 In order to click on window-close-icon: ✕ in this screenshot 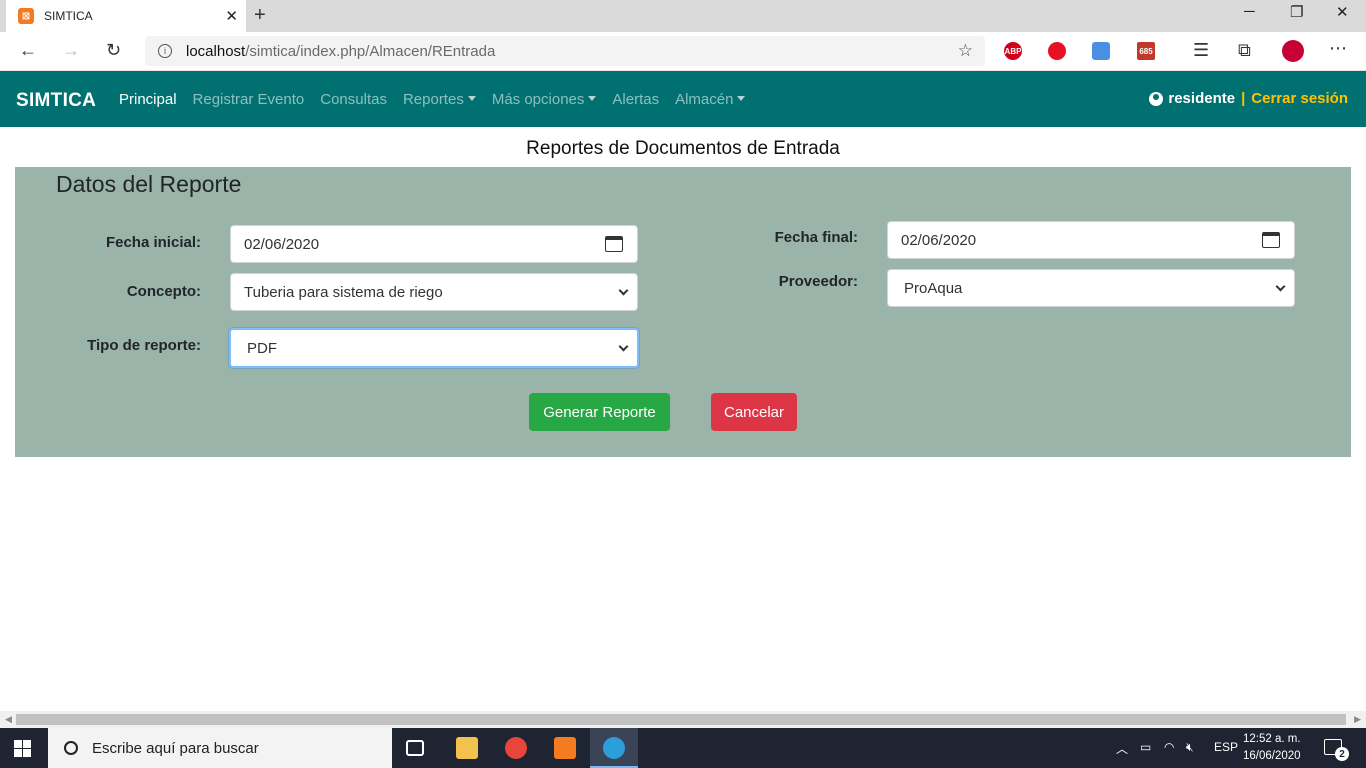, I will do `click(1342, 12)`.